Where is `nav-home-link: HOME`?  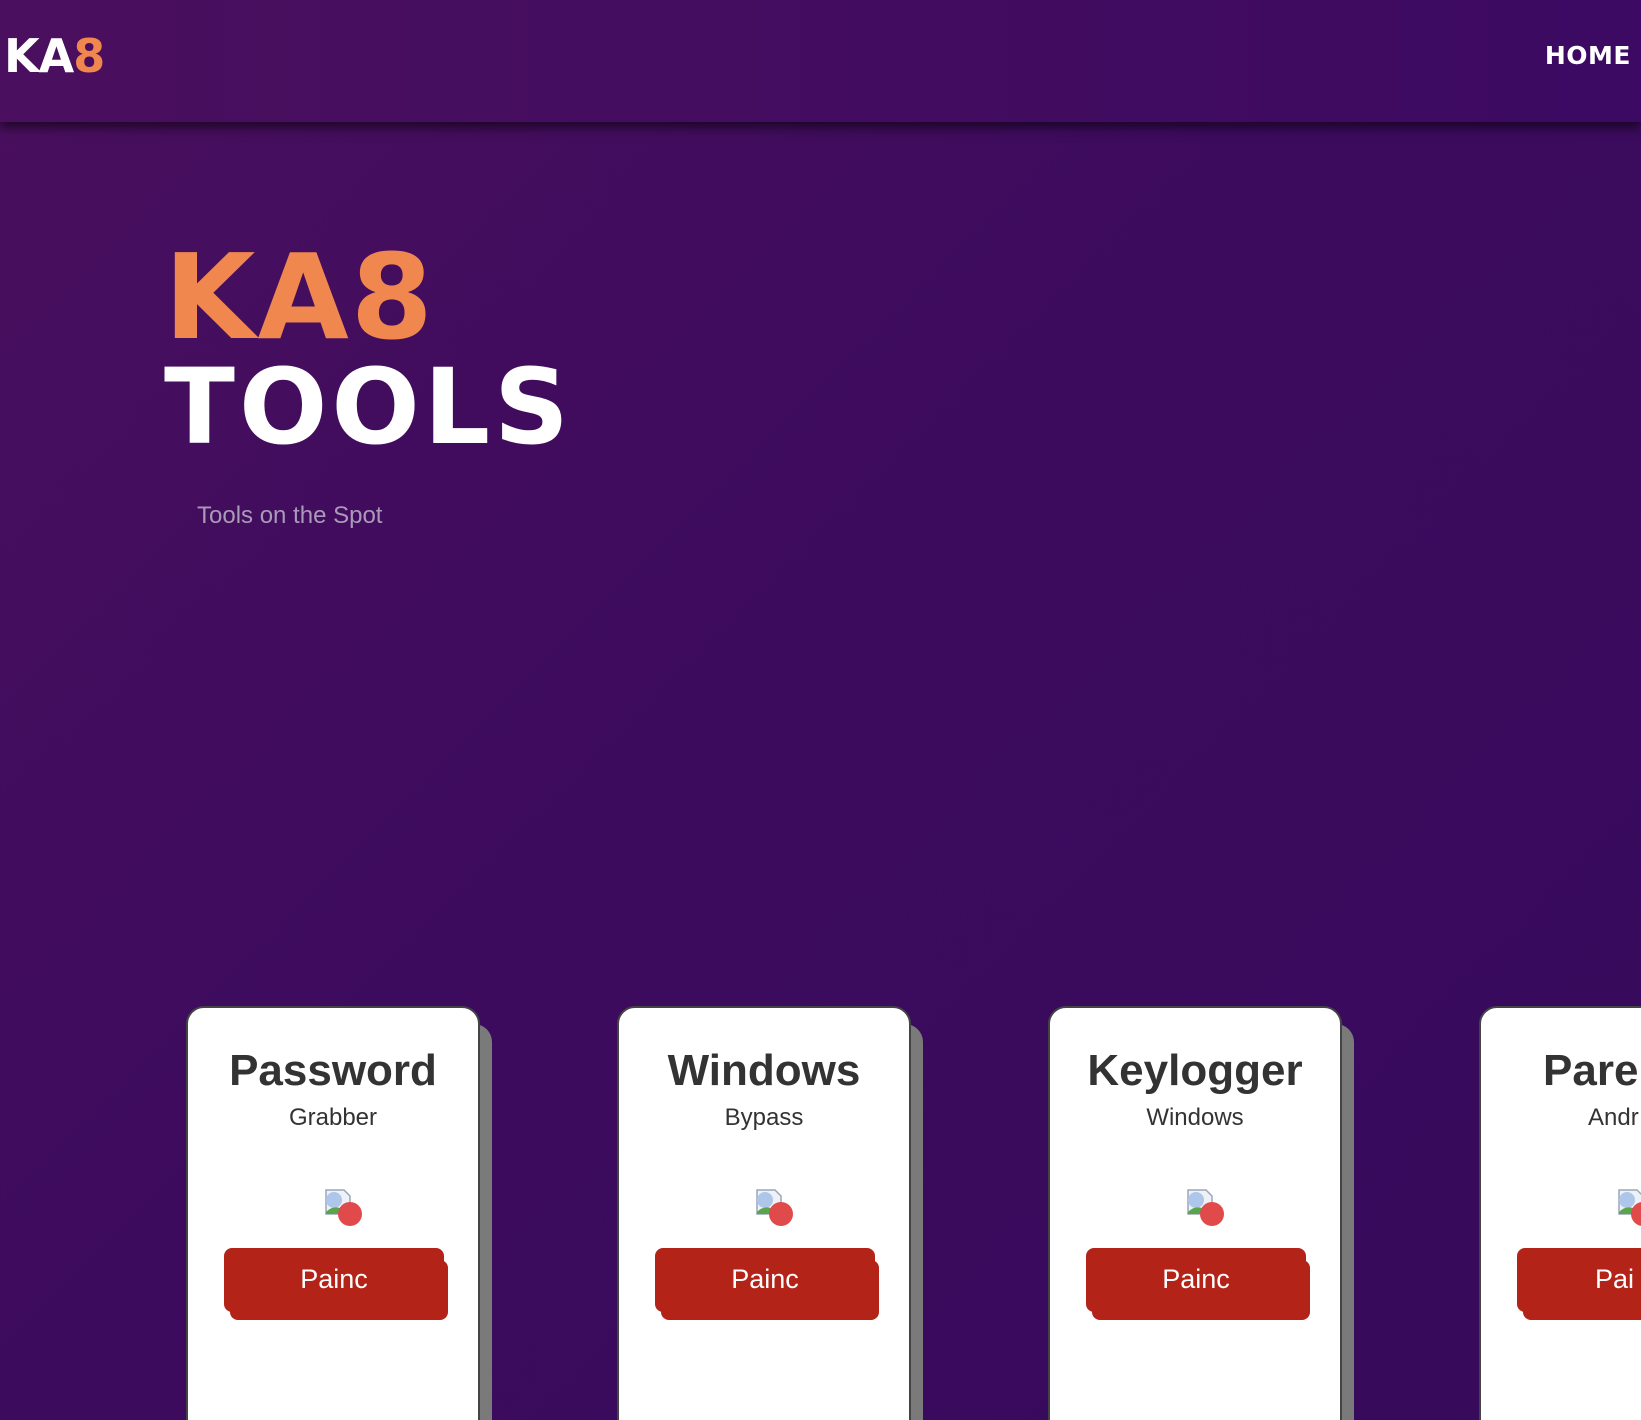
nav-home-link: HOME is located at coordinates (1588, 56).